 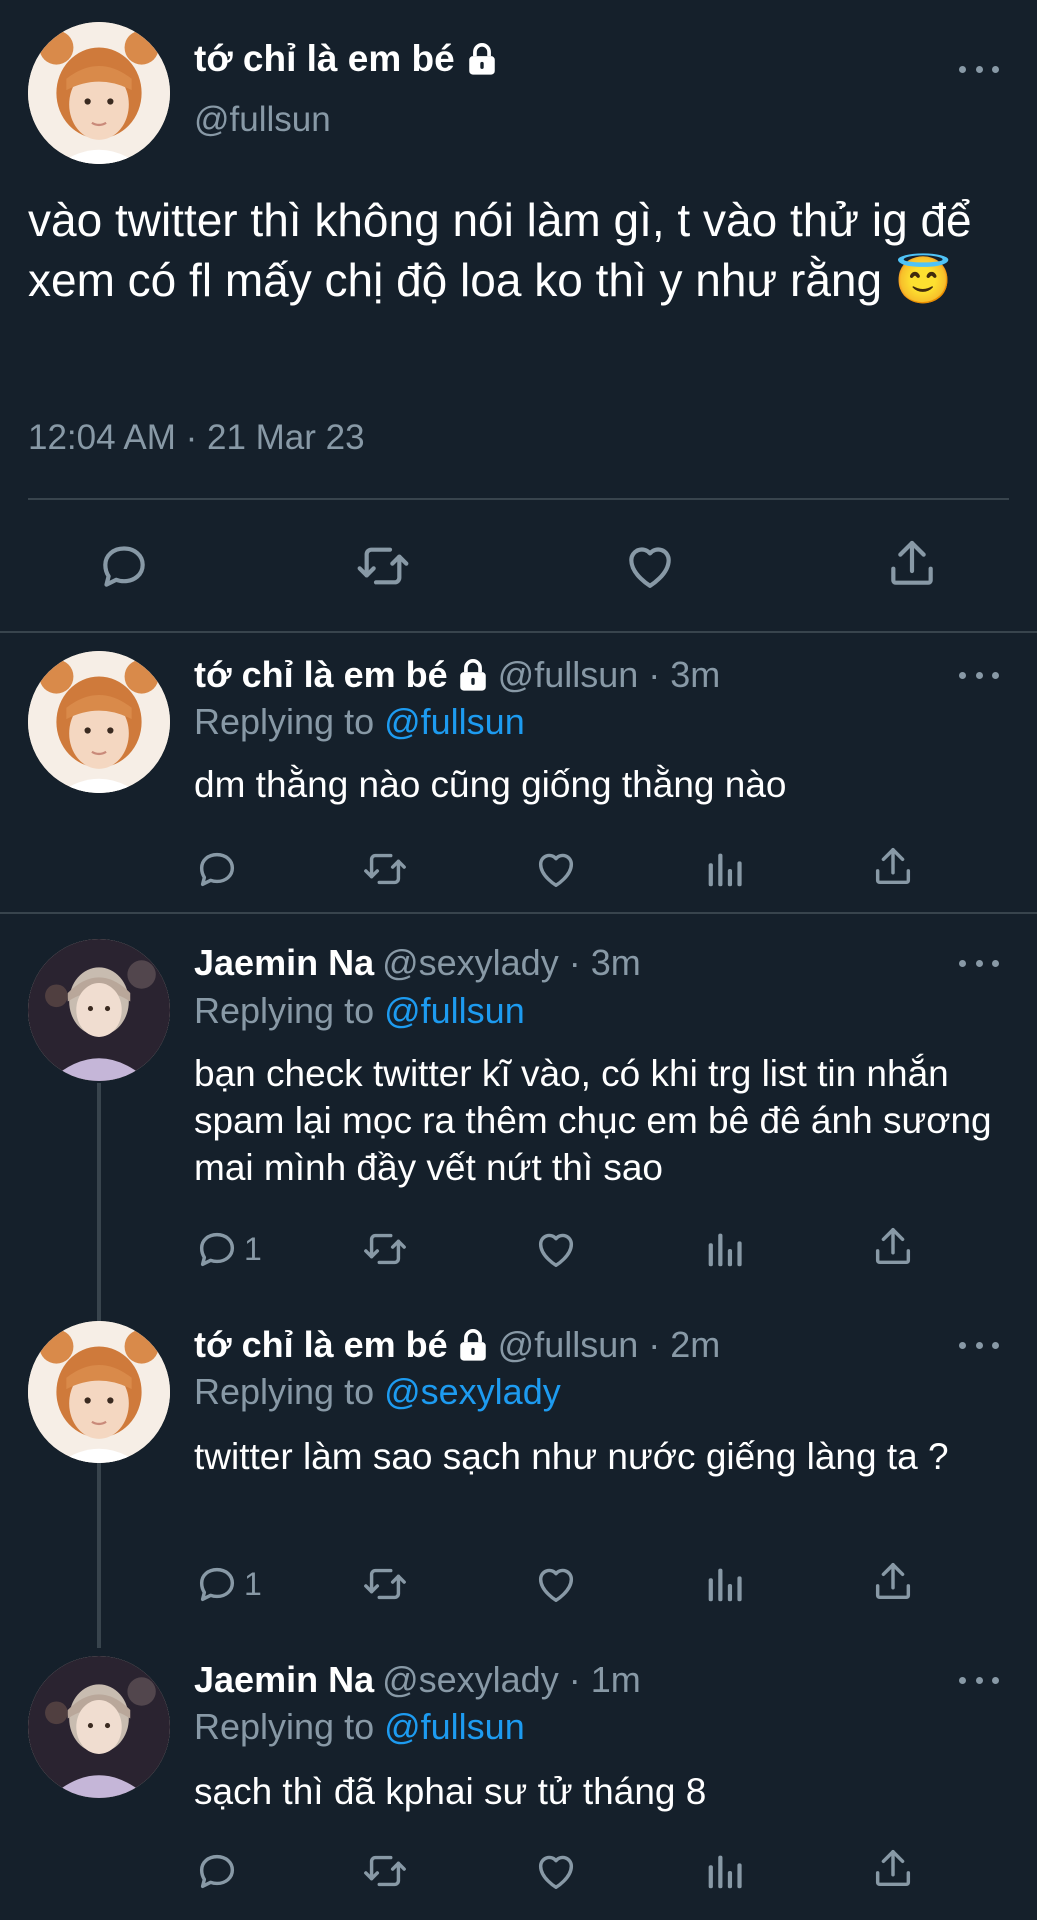 I want to click on reply-header: Jaemin Na @sexylady · 3m, so click(x=417, y=963).